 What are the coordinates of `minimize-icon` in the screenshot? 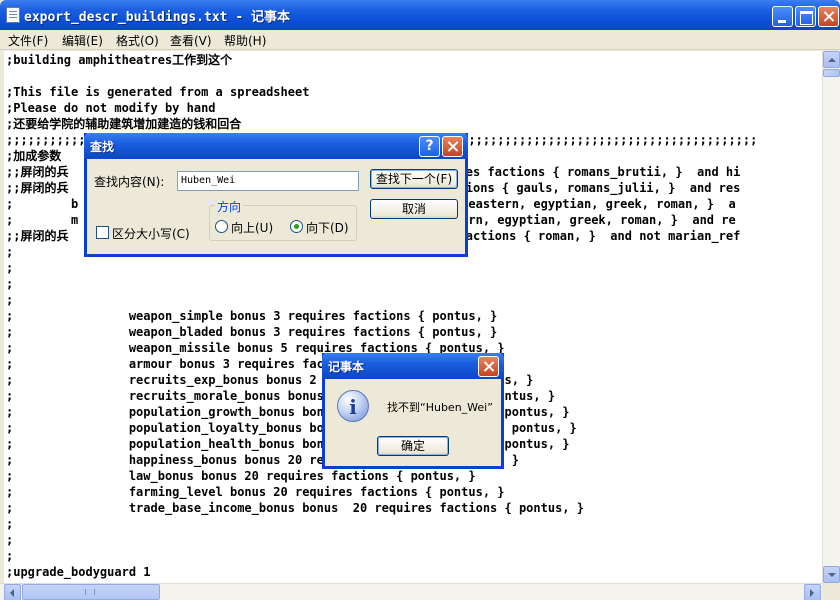 It's located at (782, 16).